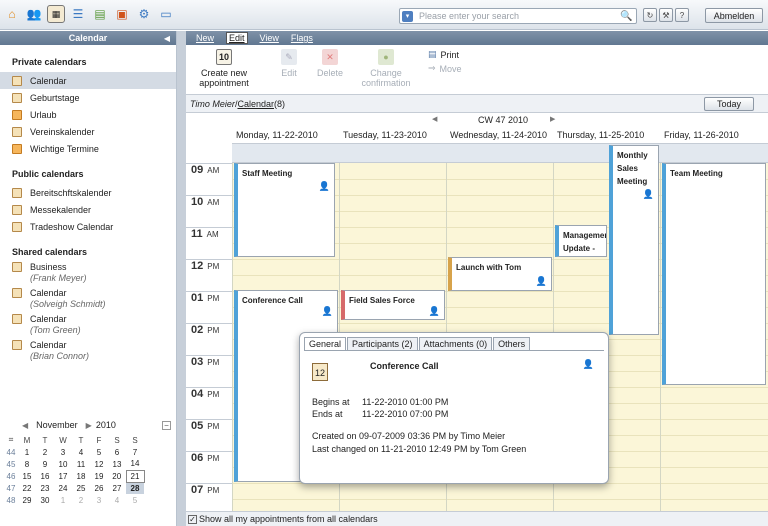  Describe the element at coordinates (27, 476) in the screenshot. I see `mini-day: 15` at that location.